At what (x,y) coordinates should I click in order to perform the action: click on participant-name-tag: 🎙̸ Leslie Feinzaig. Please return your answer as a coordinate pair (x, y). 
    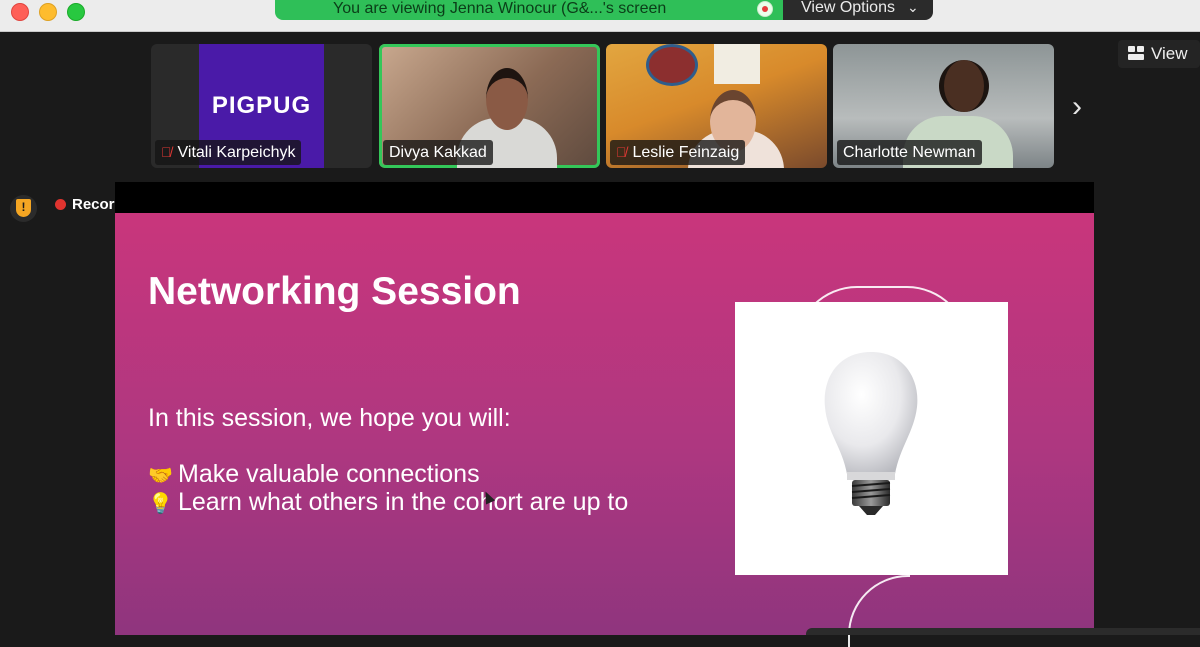
    Looking at the image, I should click on (678, 152).